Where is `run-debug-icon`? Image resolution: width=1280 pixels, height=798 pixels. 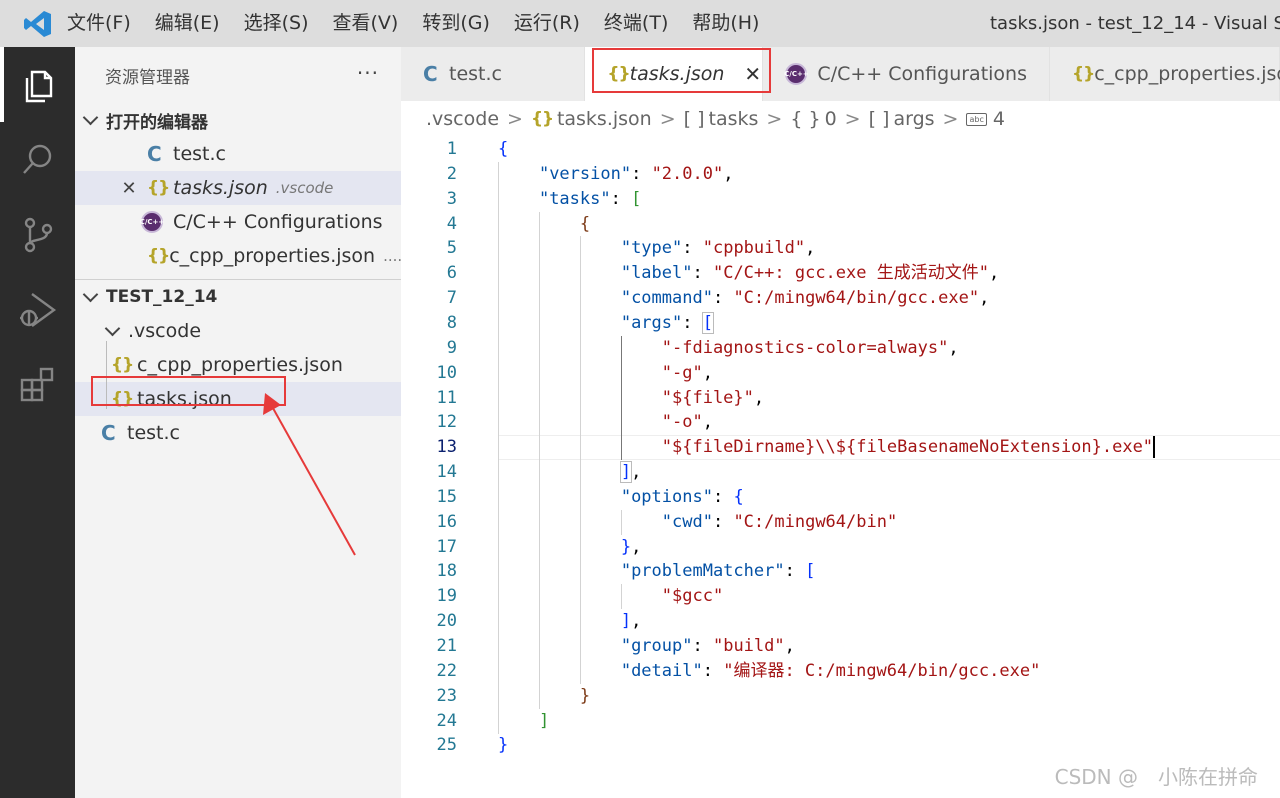
run-debug-icon is located at coordinates (37, 309).